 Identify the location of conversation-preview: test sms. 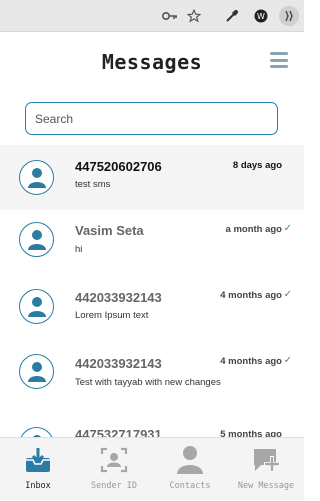
(93, 184).